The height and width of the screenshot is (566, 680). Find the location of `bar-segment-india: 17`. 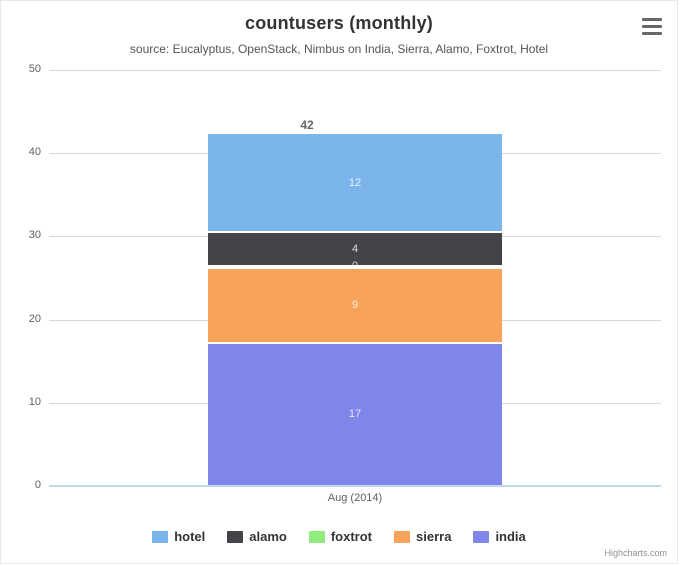

bar-segment-india: 17 is located at coordinates (355, 414).